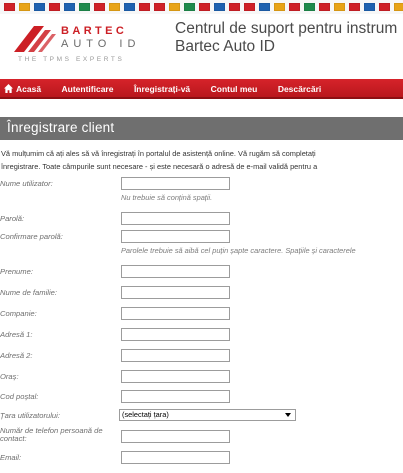 This screenshot has height=473, width=403. What do you see at coordinates (12, 218) in the screenshot?
I see `password-label: Parolă:` at bounding box center [12, 218].